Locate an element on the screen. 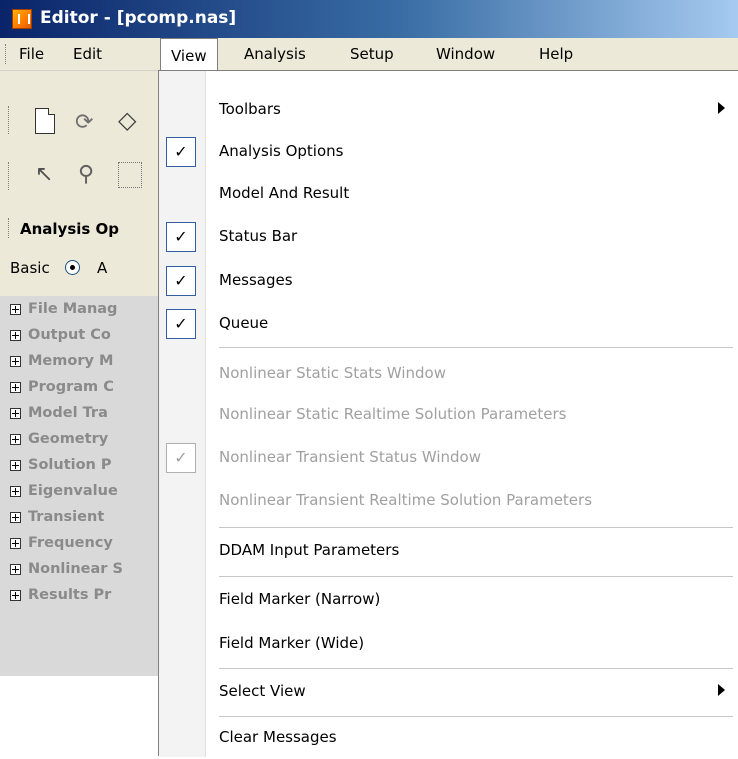 This screenshot has height=759, width=738. menu-item-field-marker-narrow: Field Marker (Narrow) is located at coordinates (448, 600).